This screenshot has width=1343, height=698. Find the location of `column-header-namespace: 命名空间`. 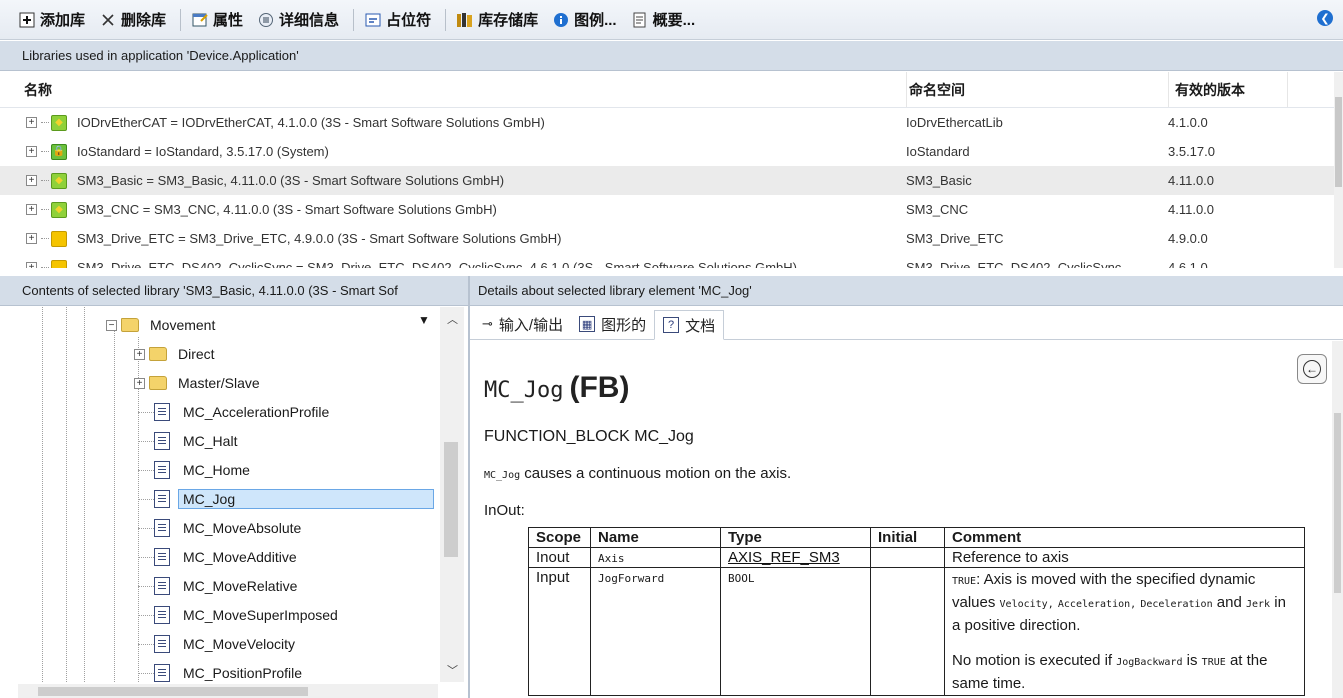

column-header-namespace: 命名空间 is located at coordinates (1037, 89).